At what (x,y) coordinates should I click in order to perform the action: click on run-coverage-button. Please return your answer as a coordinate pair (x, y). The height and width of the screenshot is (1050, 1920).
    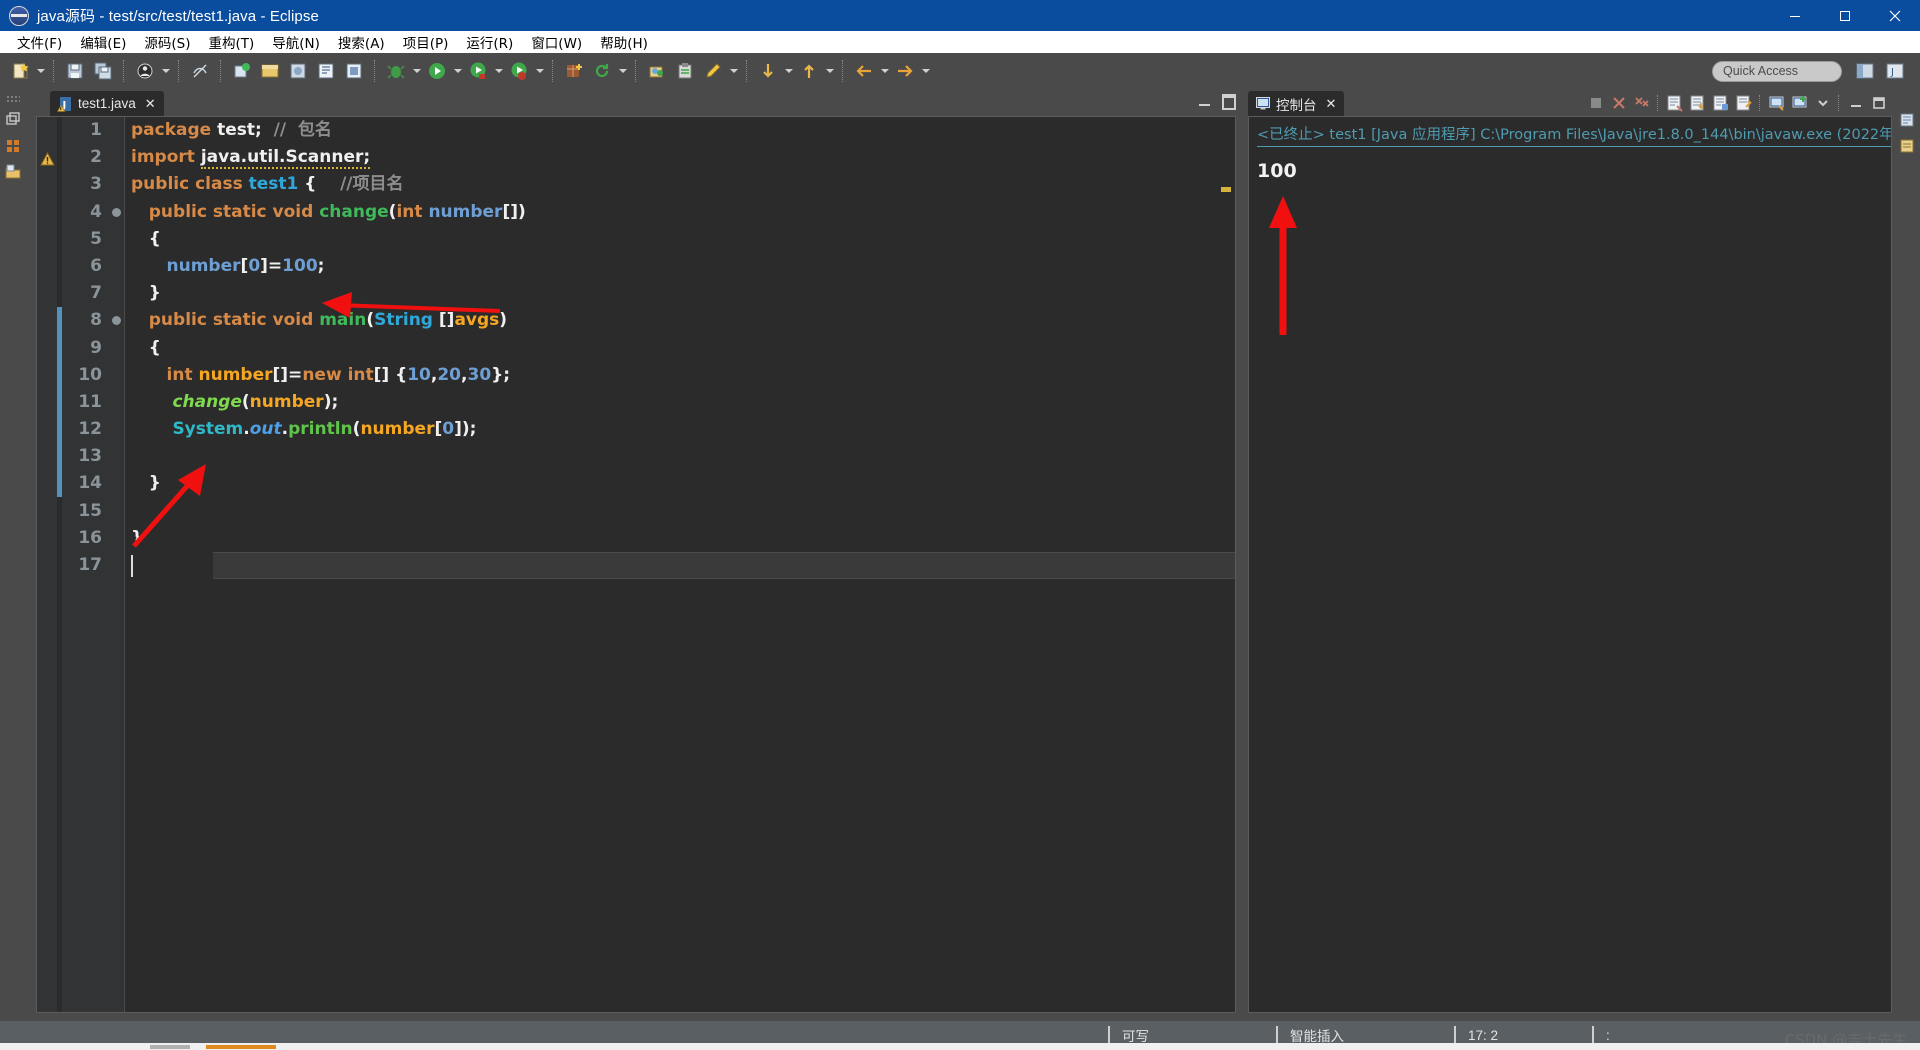
    Looking at the image, I should click on (478, 71).